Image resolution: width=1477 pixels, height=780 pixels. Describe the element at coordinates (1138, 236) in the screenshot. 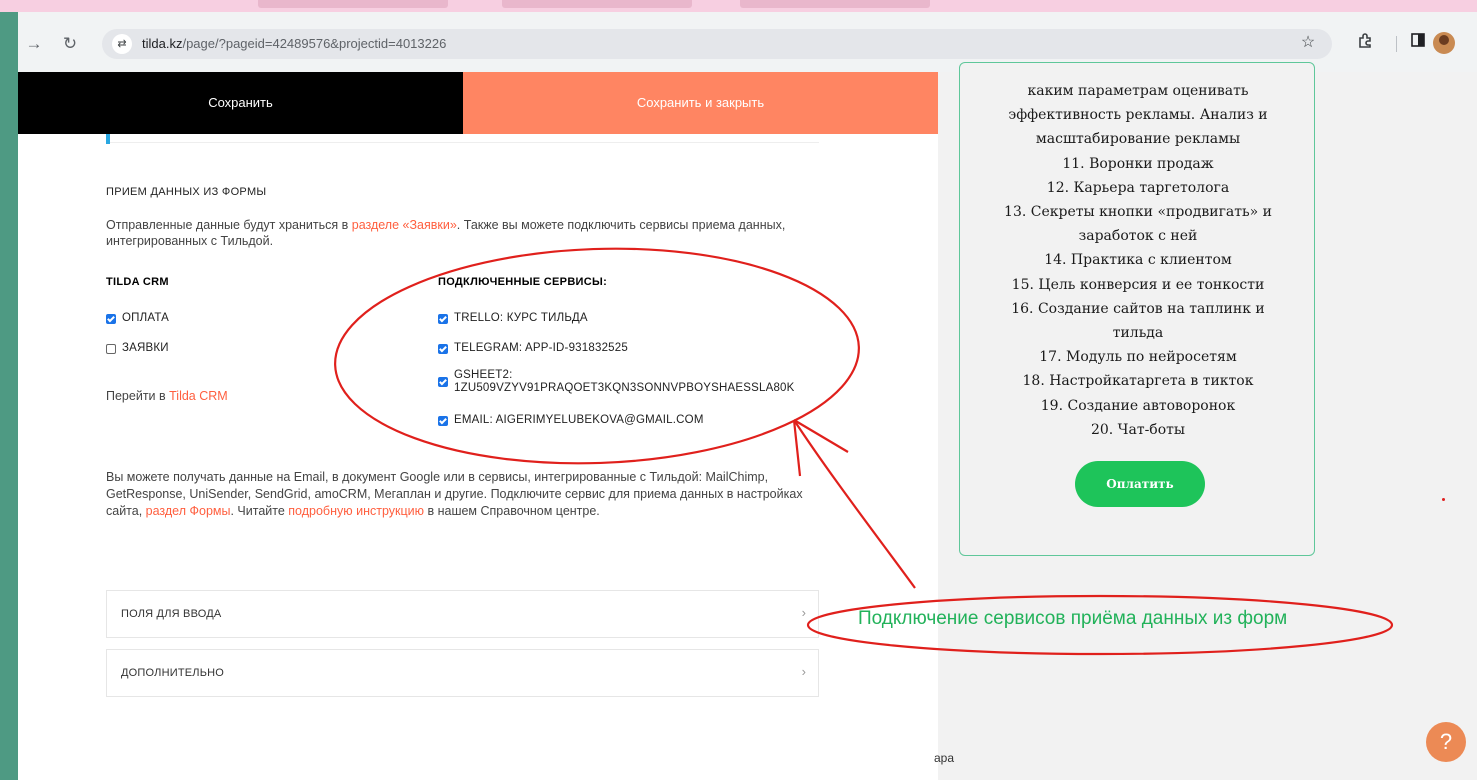

I see `course-line: заработок с ней` at that location.